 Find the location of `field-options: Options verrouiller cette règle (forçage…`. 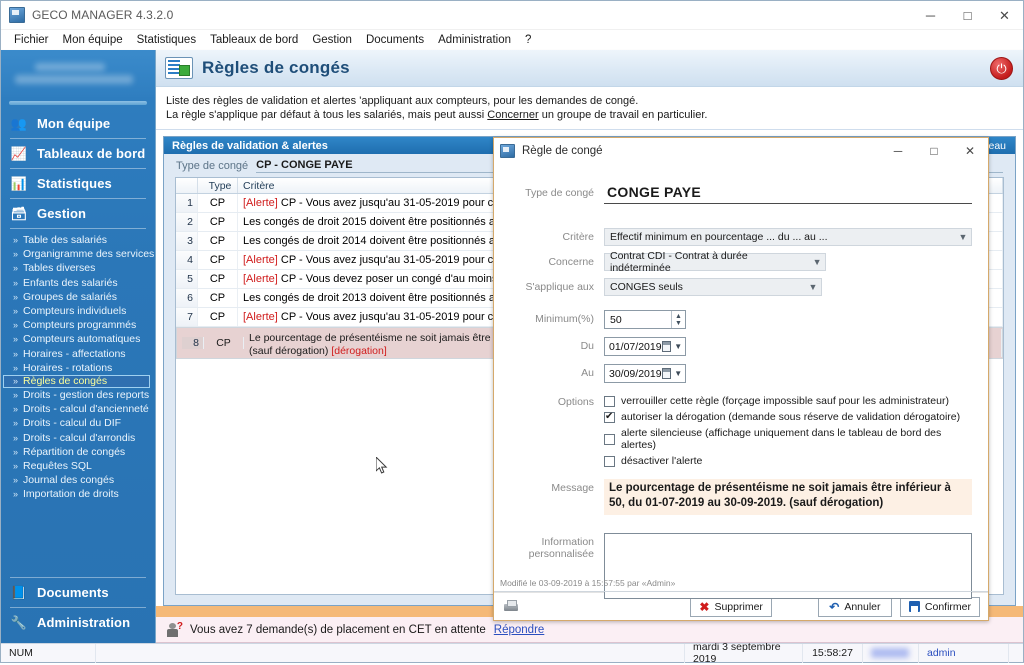

field-options: Options verrouiller cette règle (forçage… is located at coordinates (741, 430).